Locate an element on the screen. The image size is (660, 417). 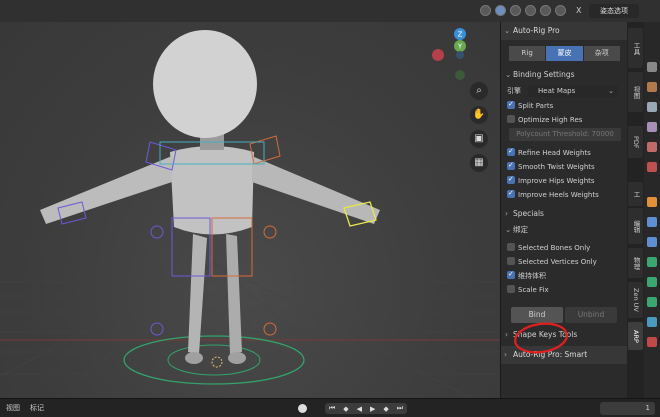
improve-hips-weights-checkbox is located at coordinates (511, 179).